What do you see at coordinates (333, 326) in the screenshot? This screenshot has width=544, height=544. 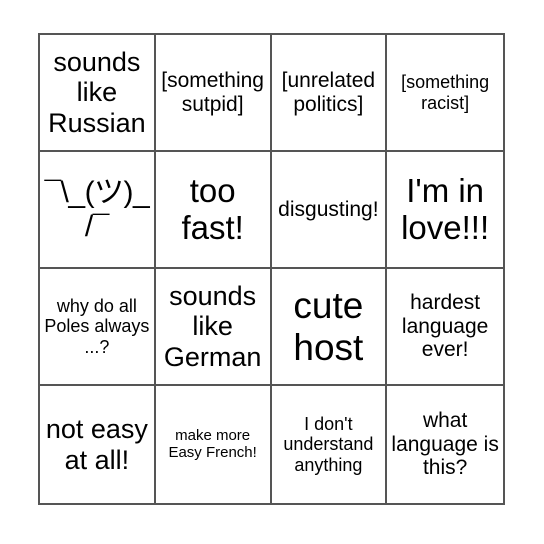 I see `bingo-cell-label: cute host` at bounding box center [333, 326].